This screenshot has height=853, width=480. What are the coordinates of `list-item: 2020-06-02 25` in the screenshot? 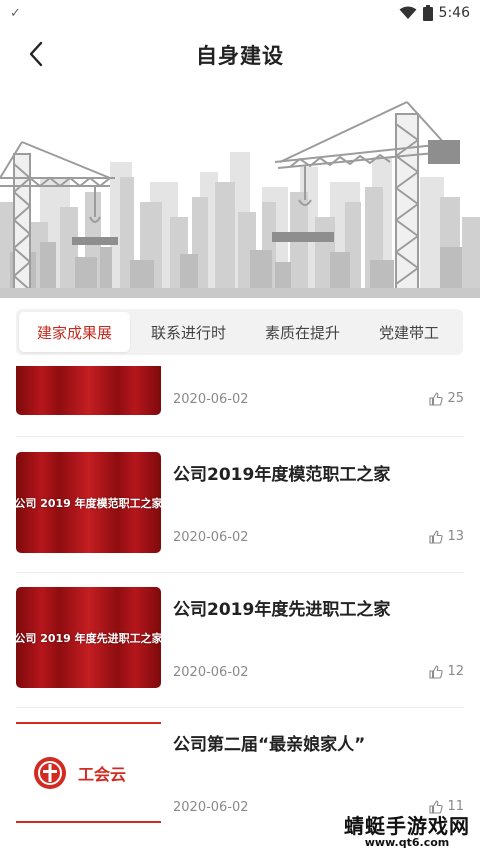 It's located at (240, 391).